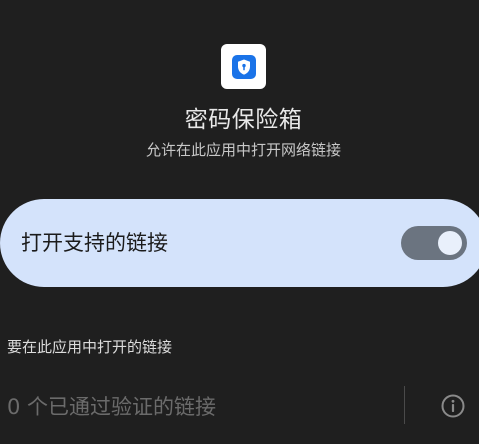 The width and height of the screenshot is (479, 444). I want to click on app-name: 密码保险箱, so click(243, 120).